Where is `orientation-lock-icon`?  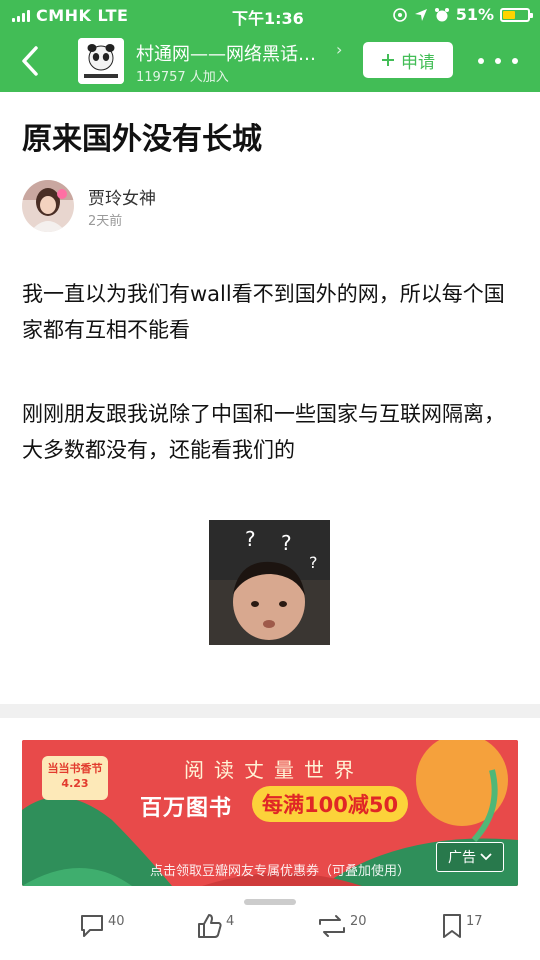 orientation-lock-icon is located at coordinates (399, 14).